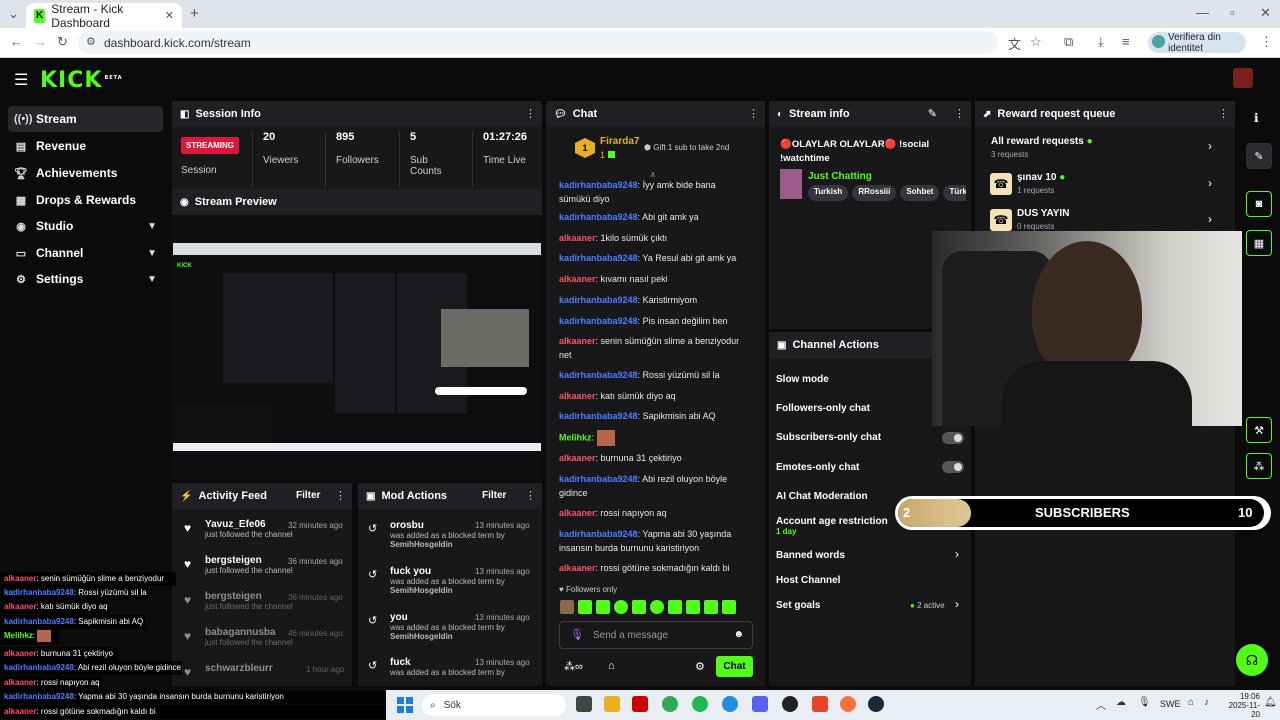 This screenshot has width=1280, height=720. Describe the element at coordinates (1259, 430) in the screenshot. I see `hammer-widget-button: ⚒` at that location.